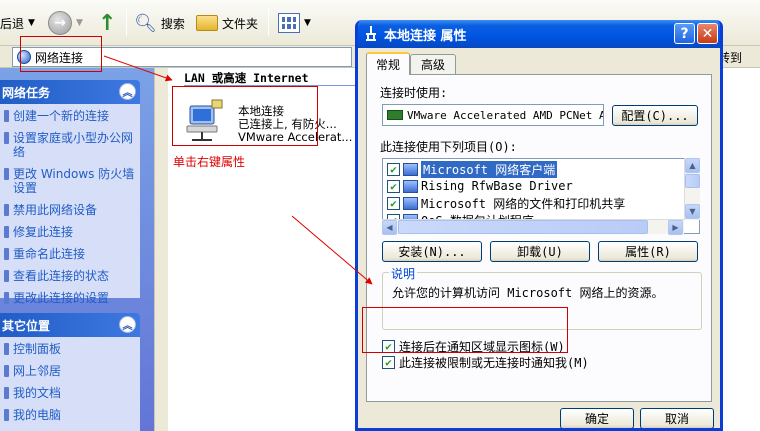  Describe the element at coordinates (138, 68) in the screenshot. I see `arrow-address-to-connection` at that location.